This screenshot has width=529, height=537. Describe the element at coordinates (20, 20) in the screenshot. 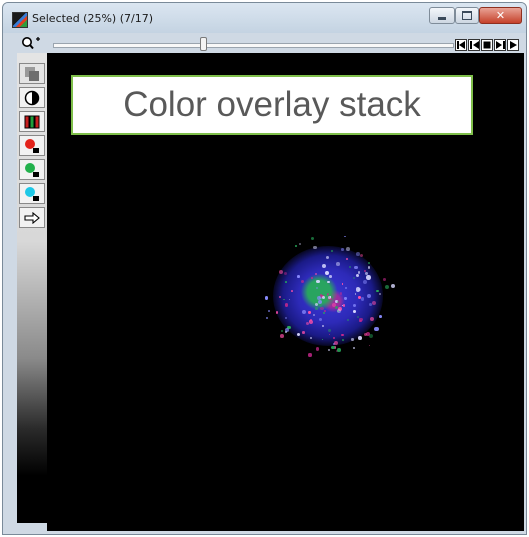

I see `app-icon` at that location.